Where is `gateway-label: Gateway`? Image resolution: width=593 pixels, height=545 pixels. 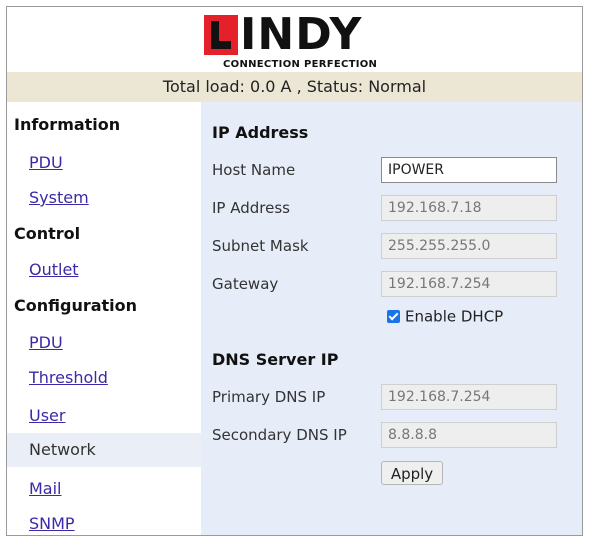 gateway-label: Gateway is located at coordinates (245, 284).